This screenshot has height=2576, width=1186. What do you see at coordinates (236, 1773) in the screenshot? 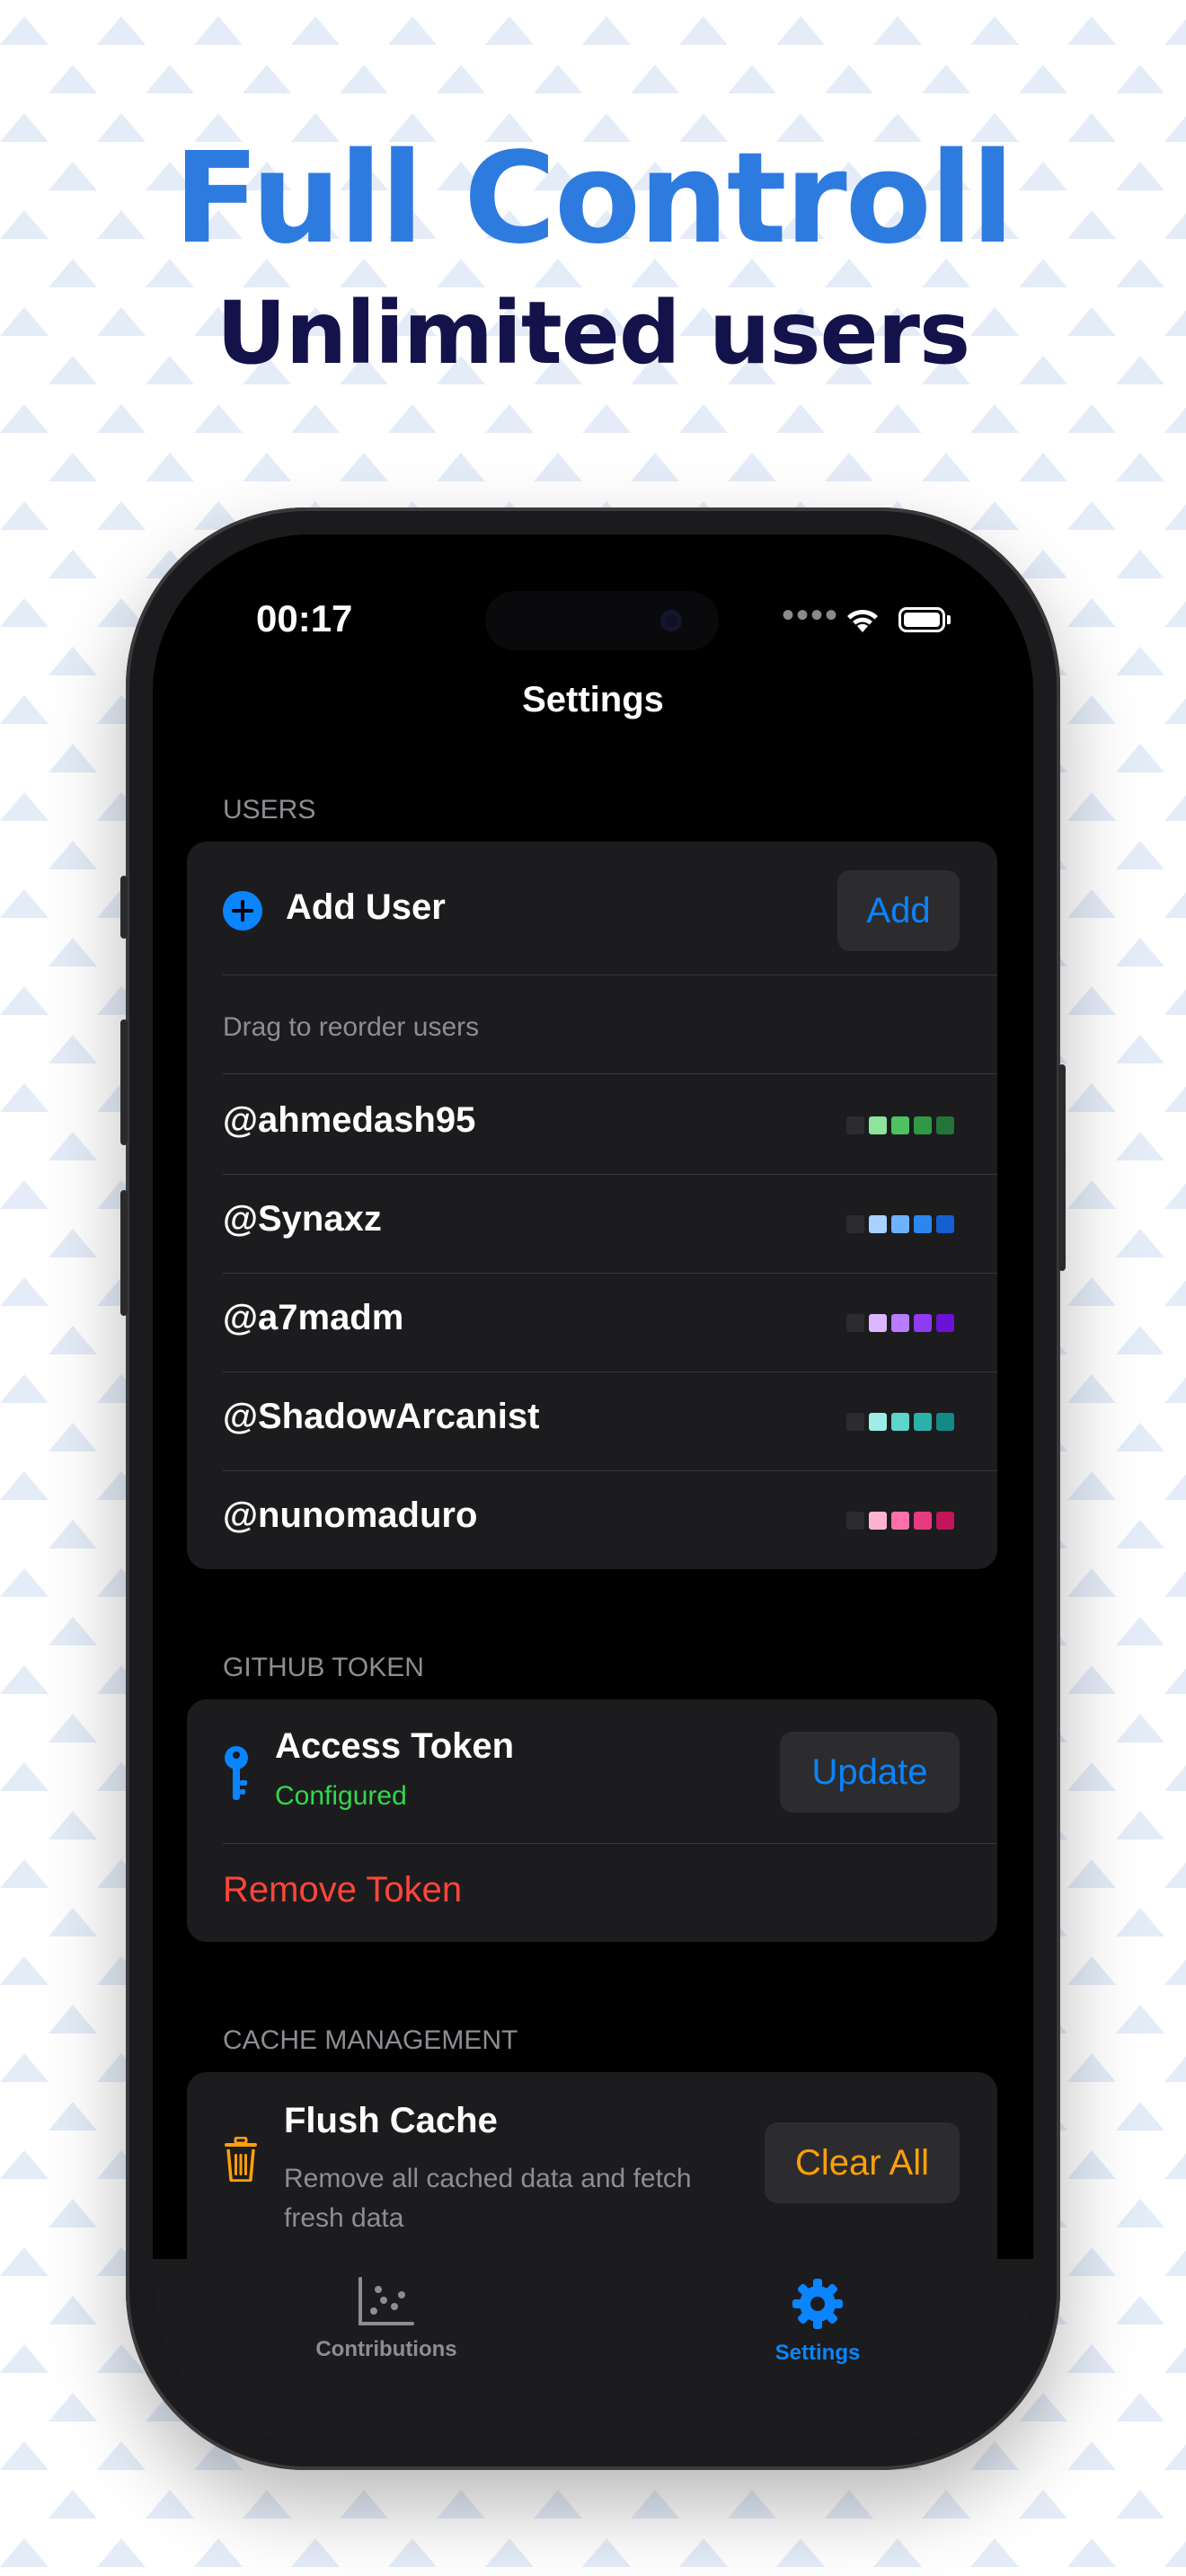
I see `key-icon` at bounding box center [236, 1773].